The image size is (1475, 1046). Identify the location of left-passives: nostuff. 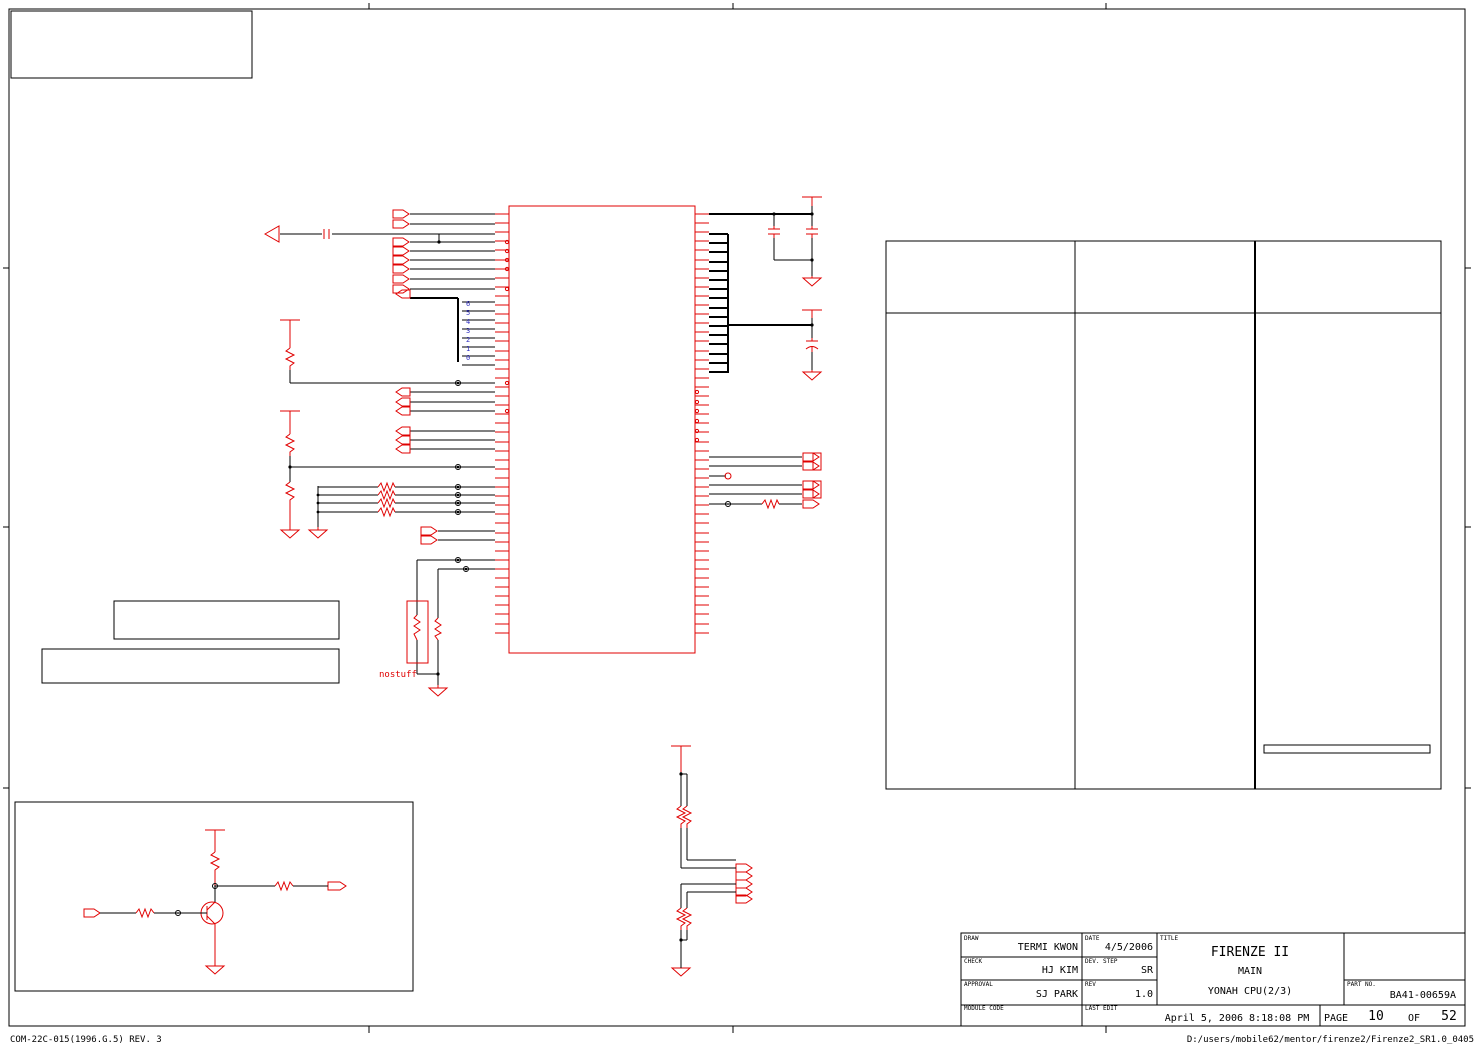
(364, 508).